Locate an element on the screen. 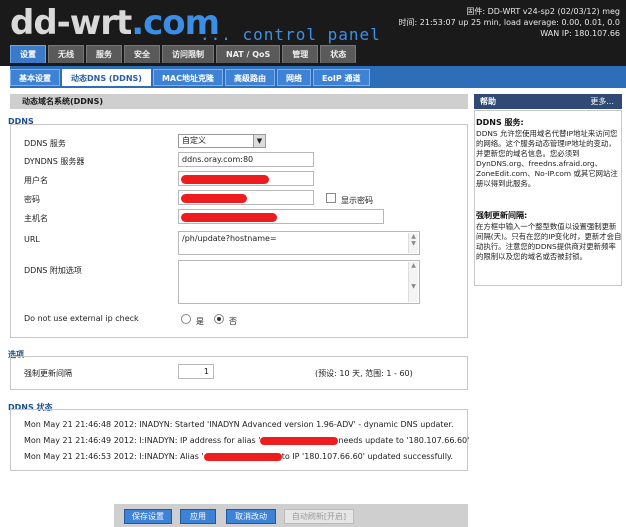  force-update-hint: (预设: 10 天, 范围: 1 - 60) is located at coordinates (364, 373).